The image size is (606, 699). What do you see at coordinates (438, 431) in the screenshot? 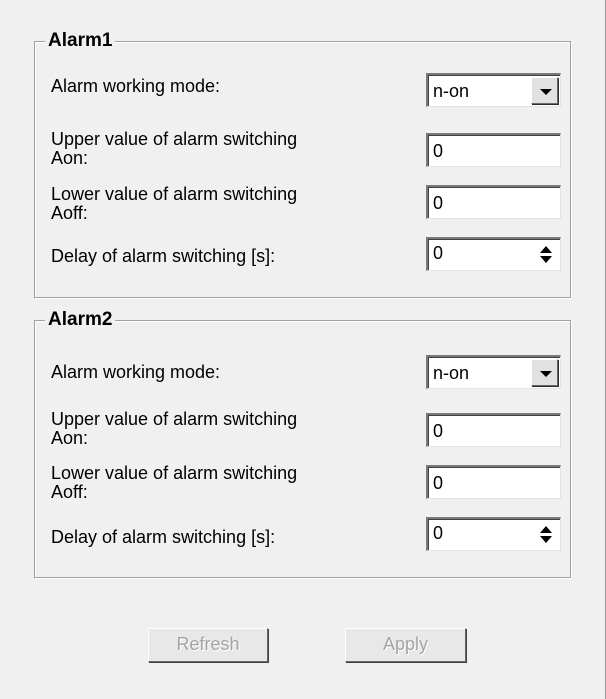
I see `alarm2-upper-value: 0` at bounding box center [438, 431].